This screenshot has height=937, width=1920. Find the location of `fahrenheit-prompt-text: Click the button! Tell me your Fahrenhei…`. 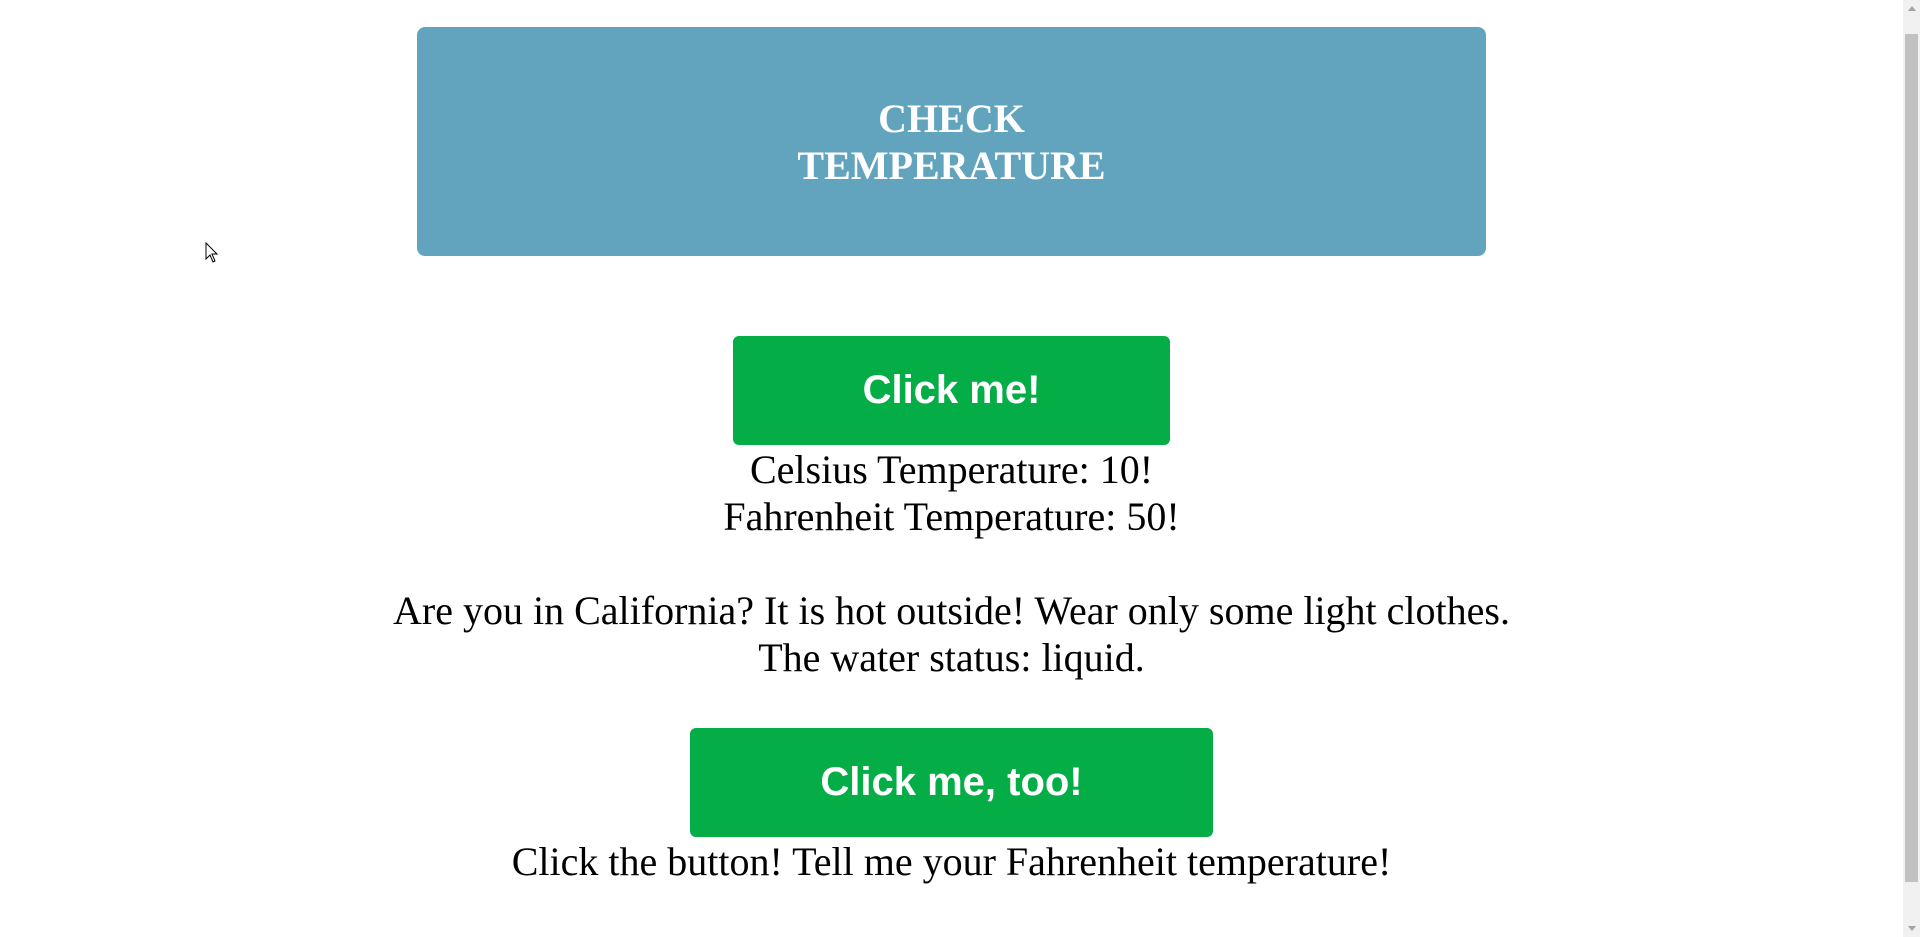

fahrenheit-prompt-text: Click the button! Tell me your Fahrenhei… is located at coordinates (951, 861).